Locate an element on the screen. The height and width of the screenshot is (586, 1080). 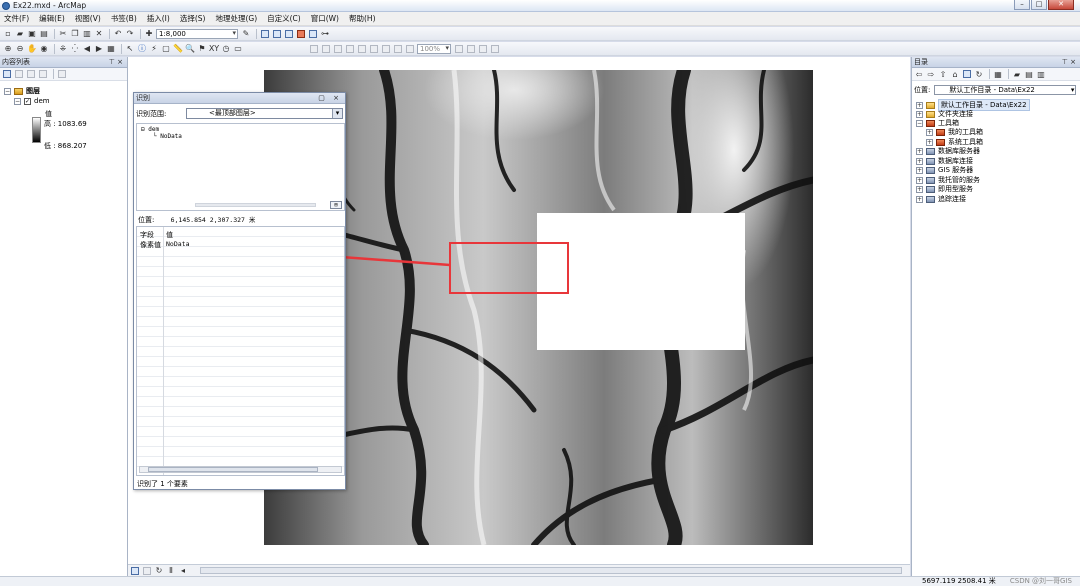
layout-view-icon is located at coordinates (147, 571).